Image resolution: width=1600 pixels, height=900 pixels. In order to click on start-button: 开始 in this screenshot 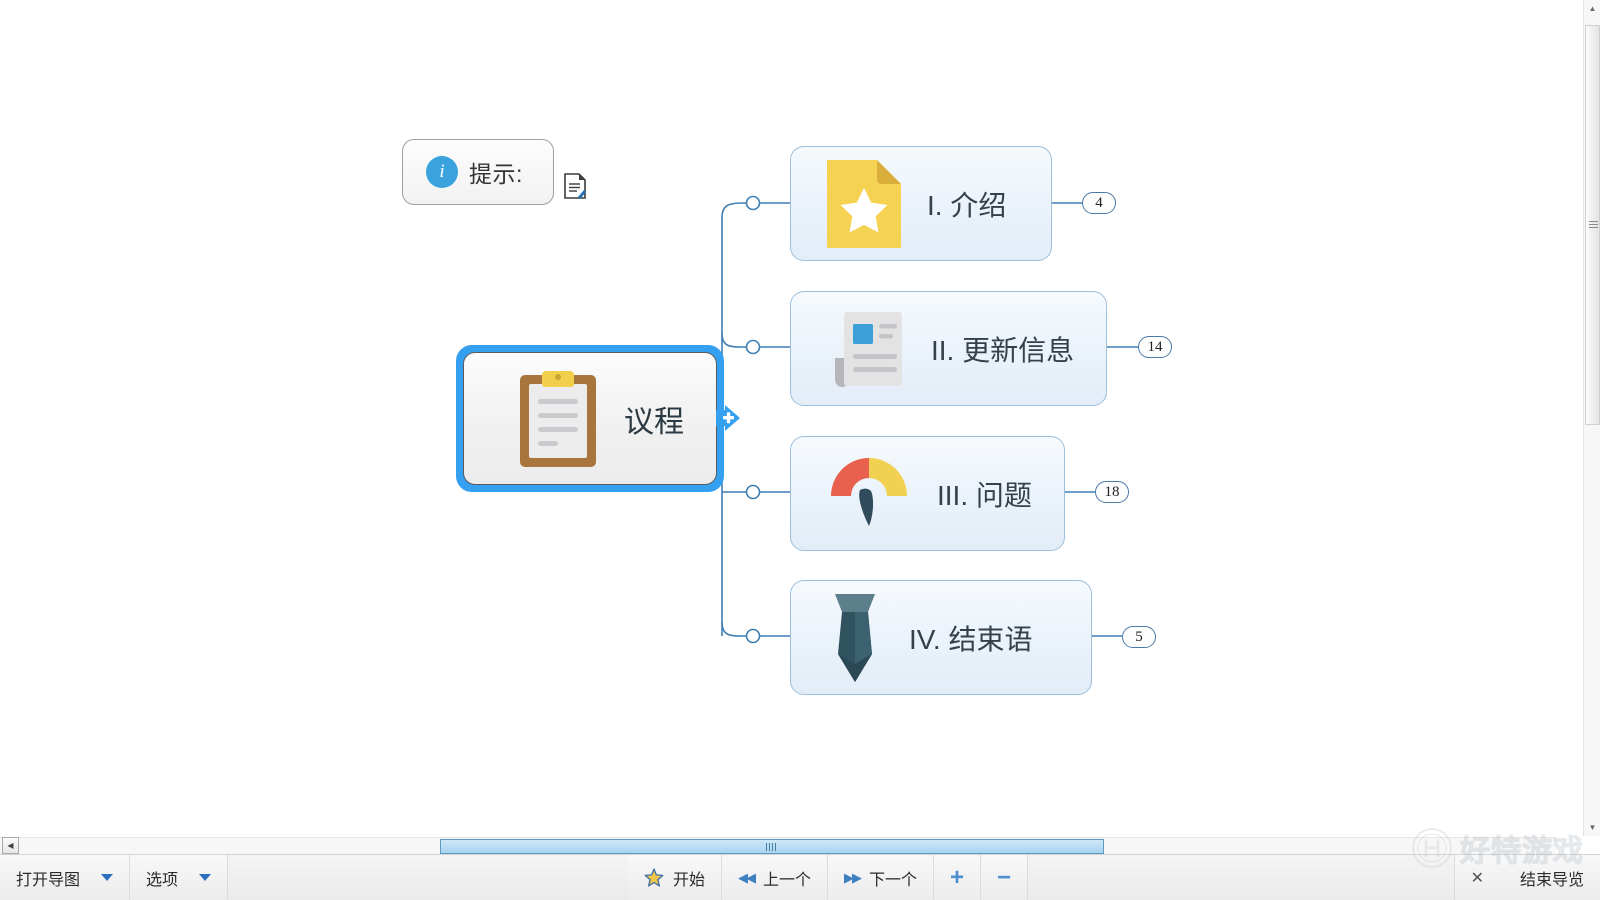, I will do `click(675, 877)`.